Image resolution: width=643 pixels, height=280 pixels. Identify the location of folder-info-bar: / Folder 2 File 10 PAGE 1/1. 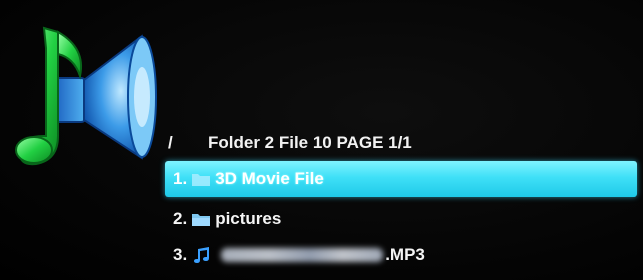
(290, 143).